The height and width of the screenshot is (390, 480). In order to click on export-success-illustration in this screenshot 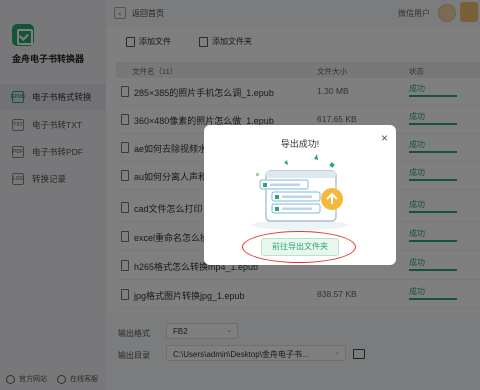, I will do `click(300, 192)`.